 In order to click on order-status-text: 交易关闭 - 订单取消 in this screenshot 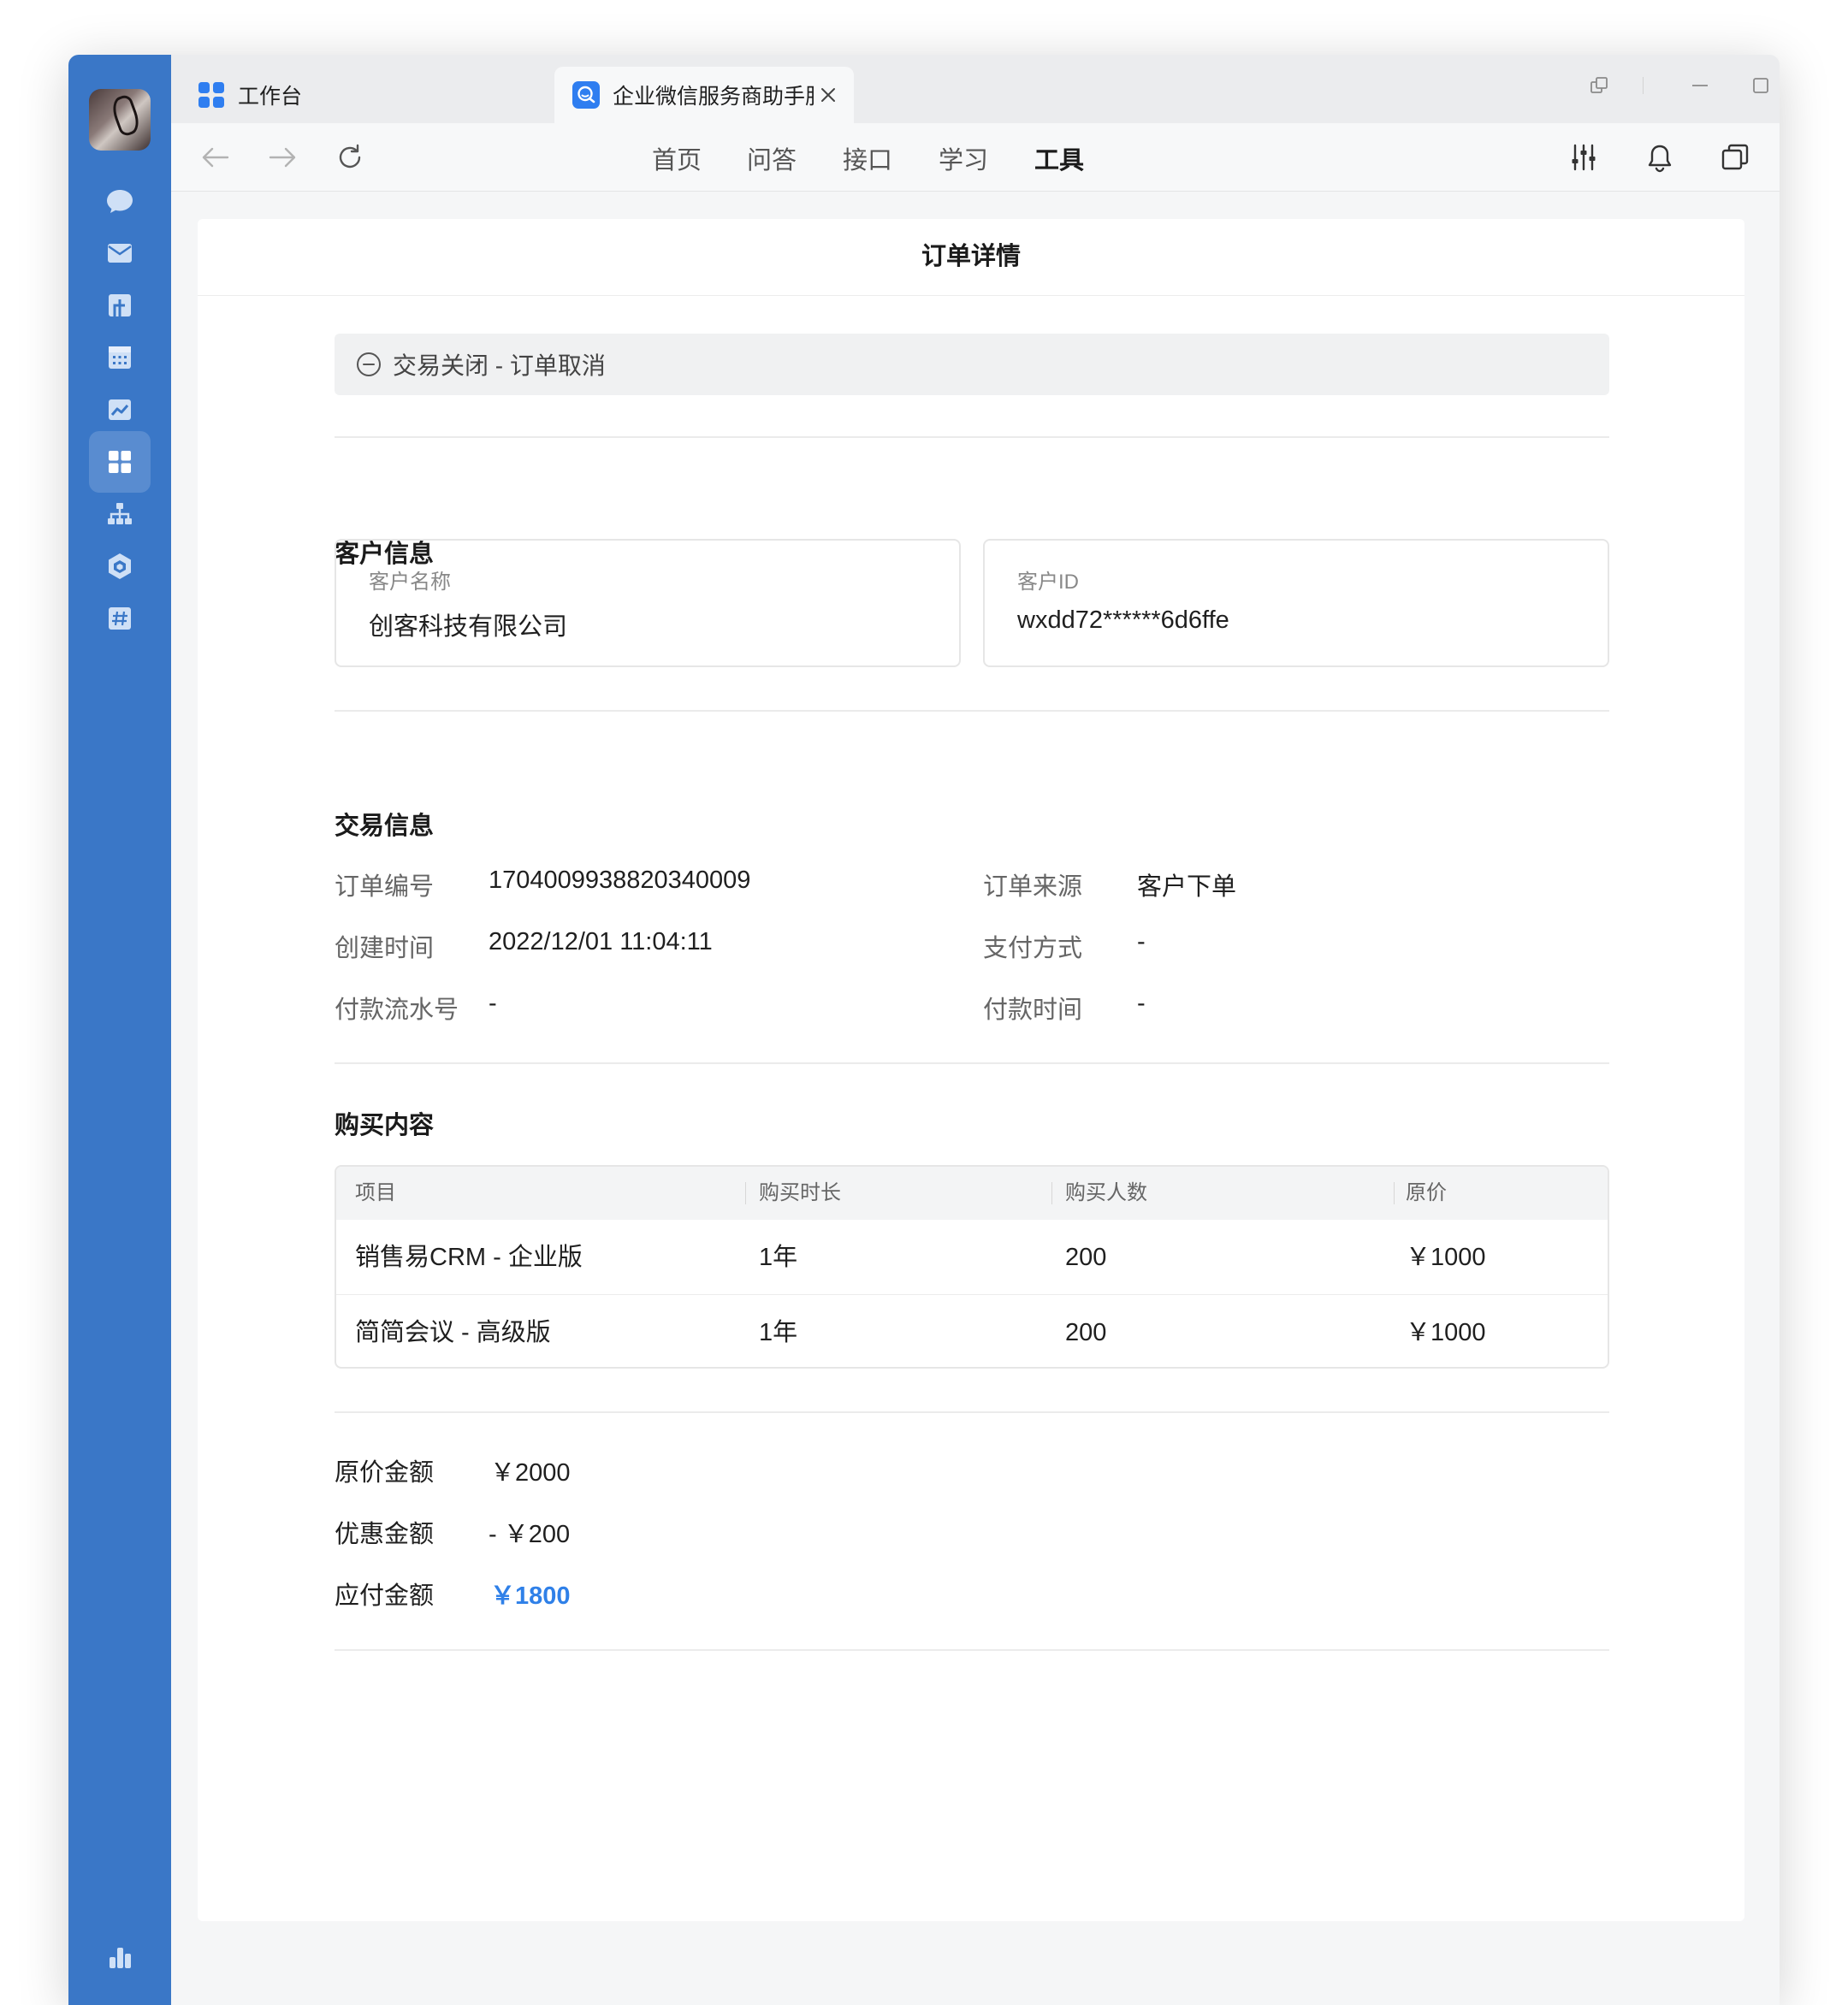, I will do `click(499, 365)`.